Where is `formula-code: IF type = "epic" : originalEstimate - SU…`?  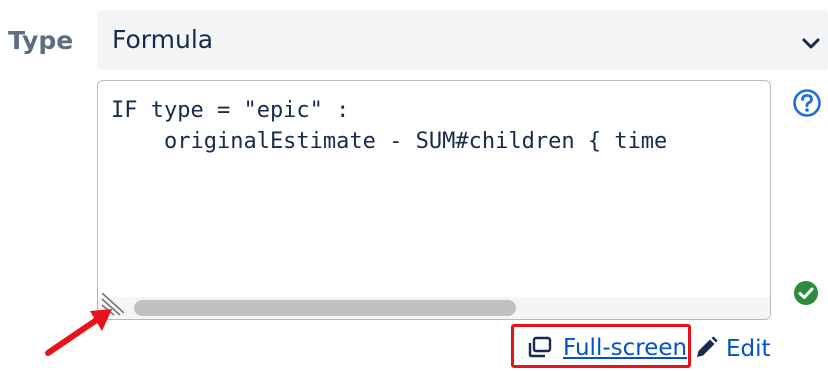
formula-code: IF type = "epic" : originalEstimate - SU… is located at coordinates (389, 126).